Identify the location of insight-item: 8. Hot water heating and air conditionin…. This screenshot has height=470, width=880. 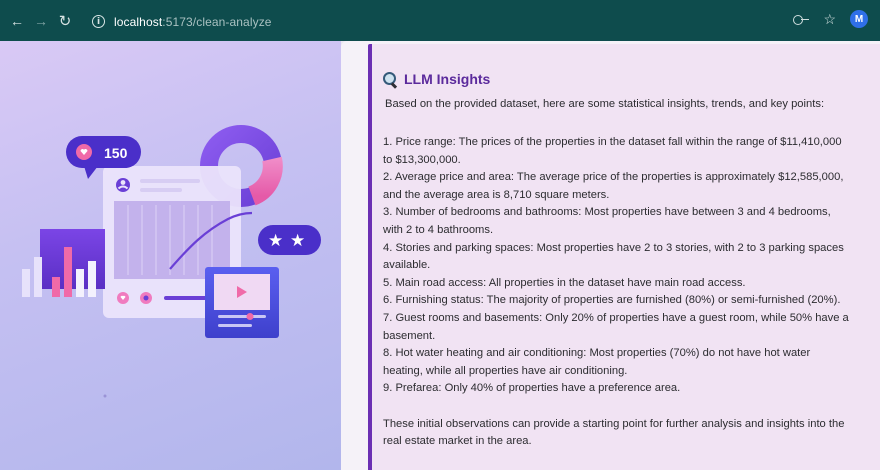
(597, 362).